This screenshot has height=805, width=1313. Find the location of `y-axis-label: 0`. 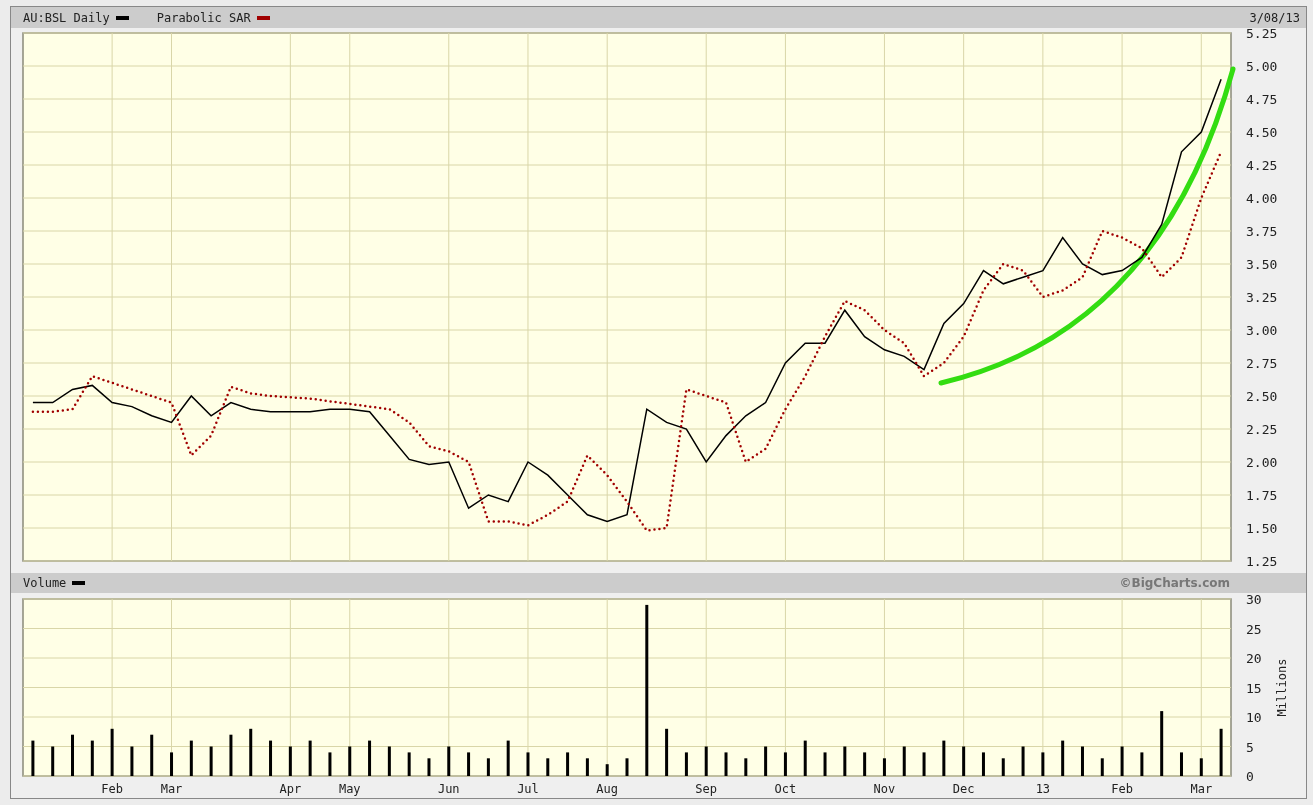

y-axis-label: 0 is located at coordinates (1250, 776).